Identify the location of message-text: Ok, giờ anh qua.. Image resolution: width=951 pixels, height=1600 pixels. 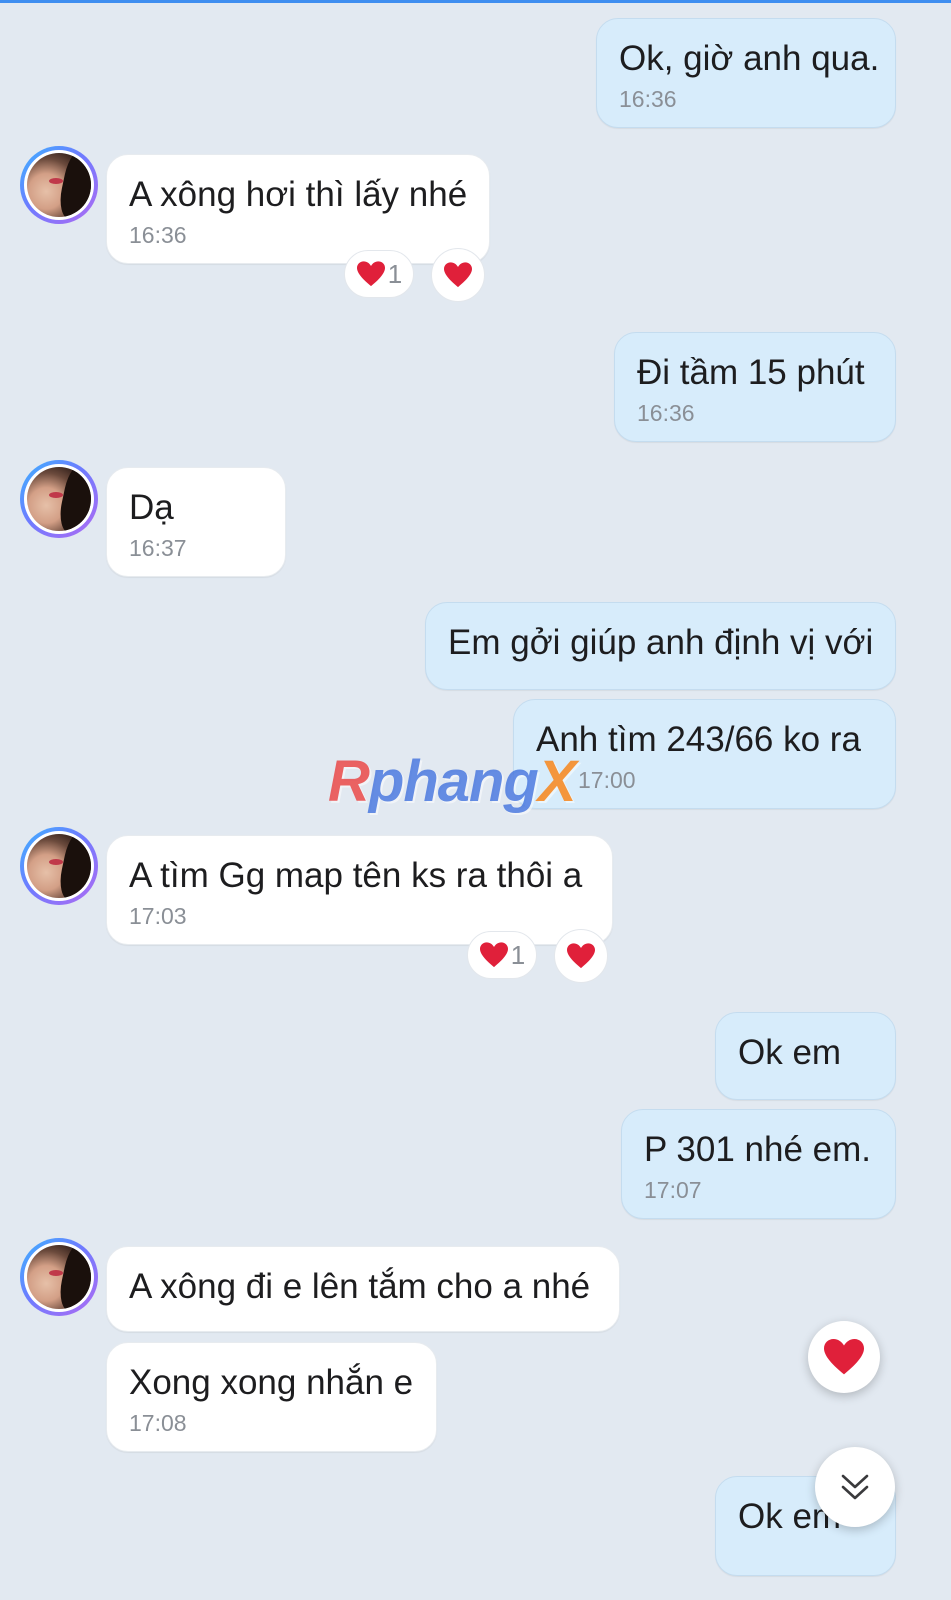
(749, 58).